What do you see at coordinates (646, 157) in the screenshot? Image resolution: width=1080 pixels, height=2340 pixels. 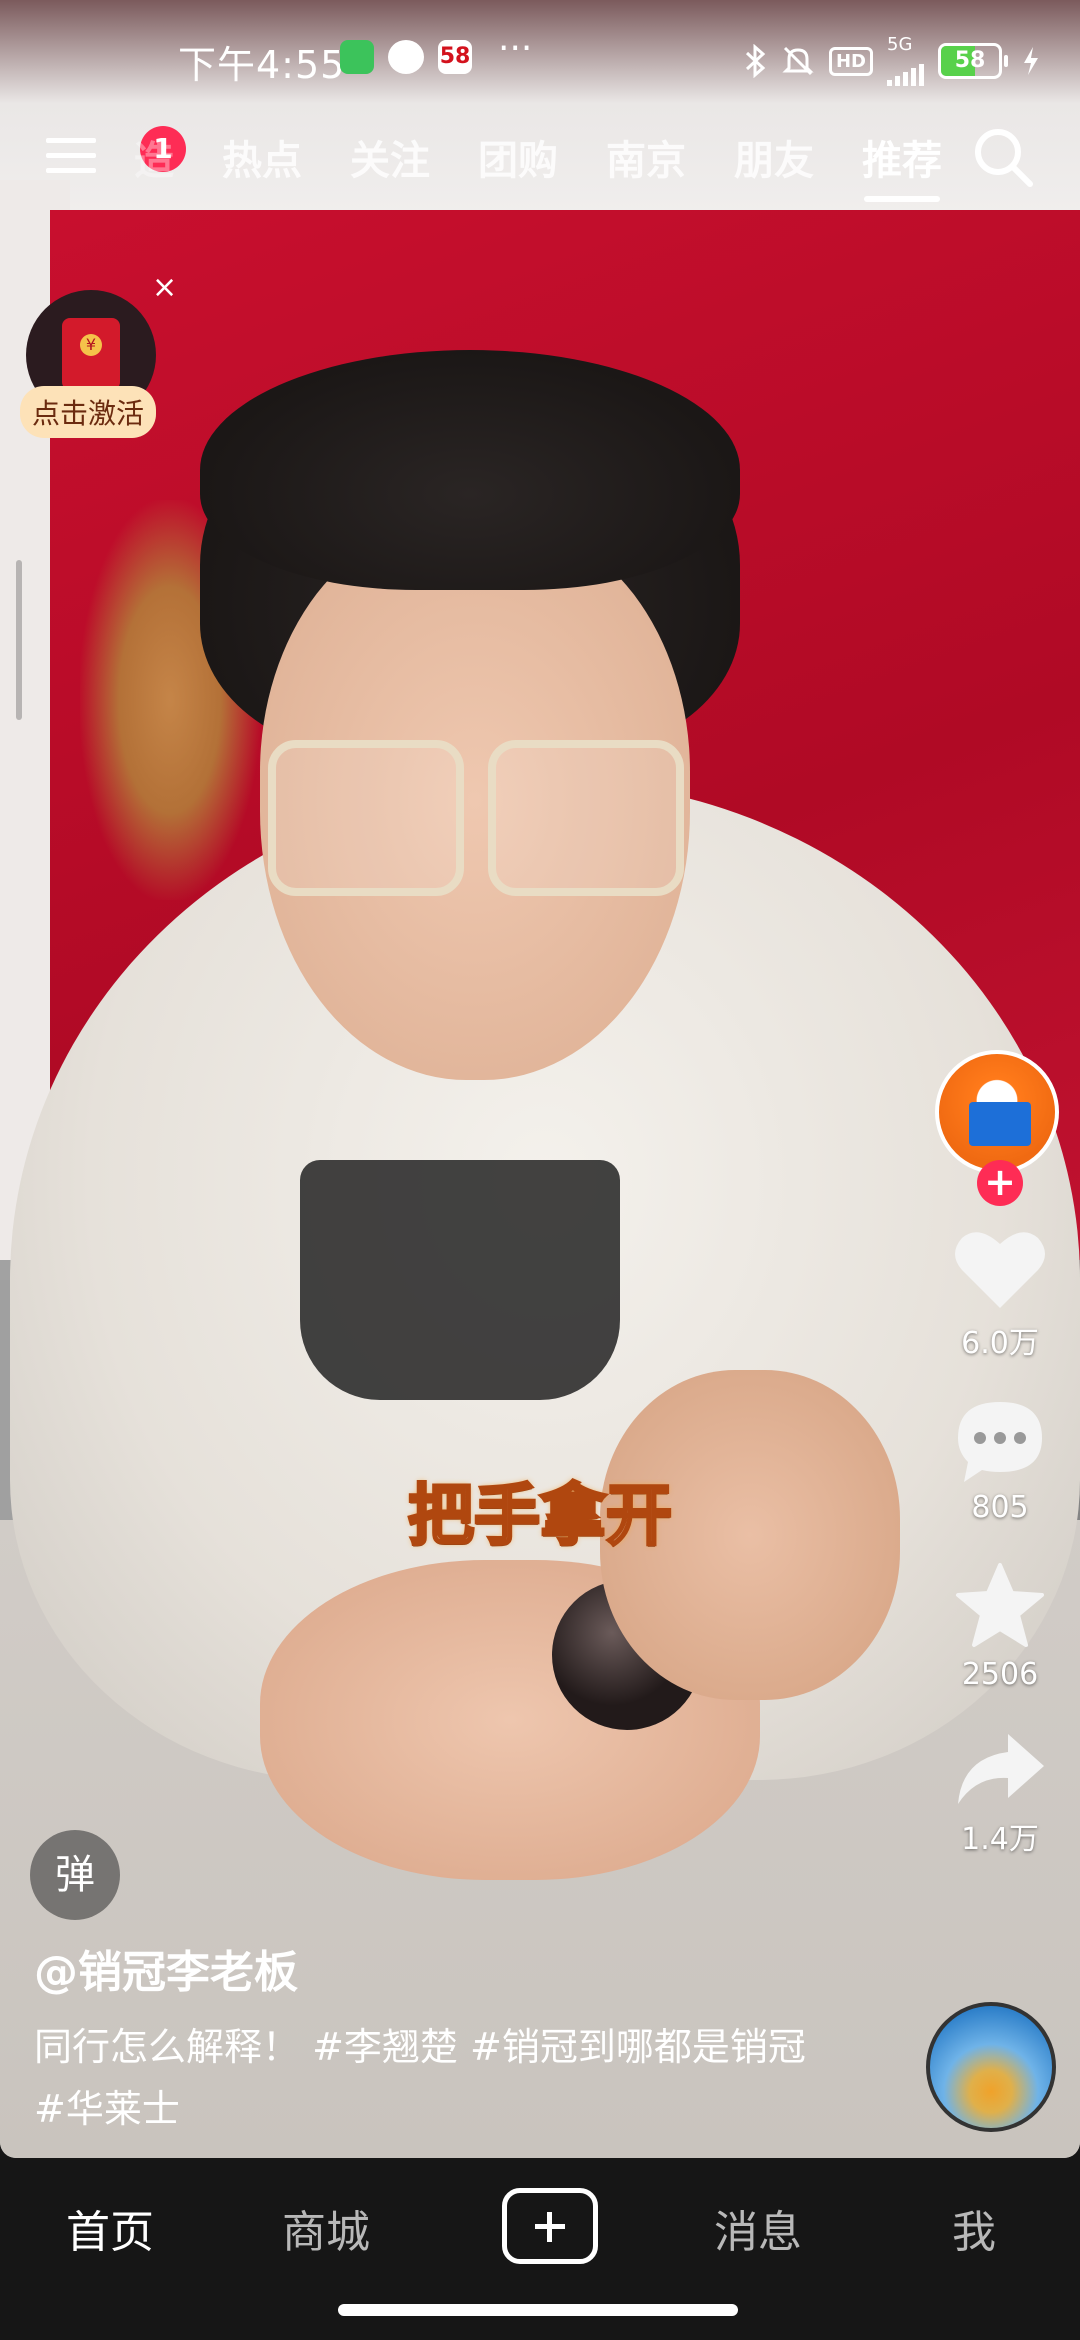 I see `tab-local-city: 南京` at bounding box center [646, 157].